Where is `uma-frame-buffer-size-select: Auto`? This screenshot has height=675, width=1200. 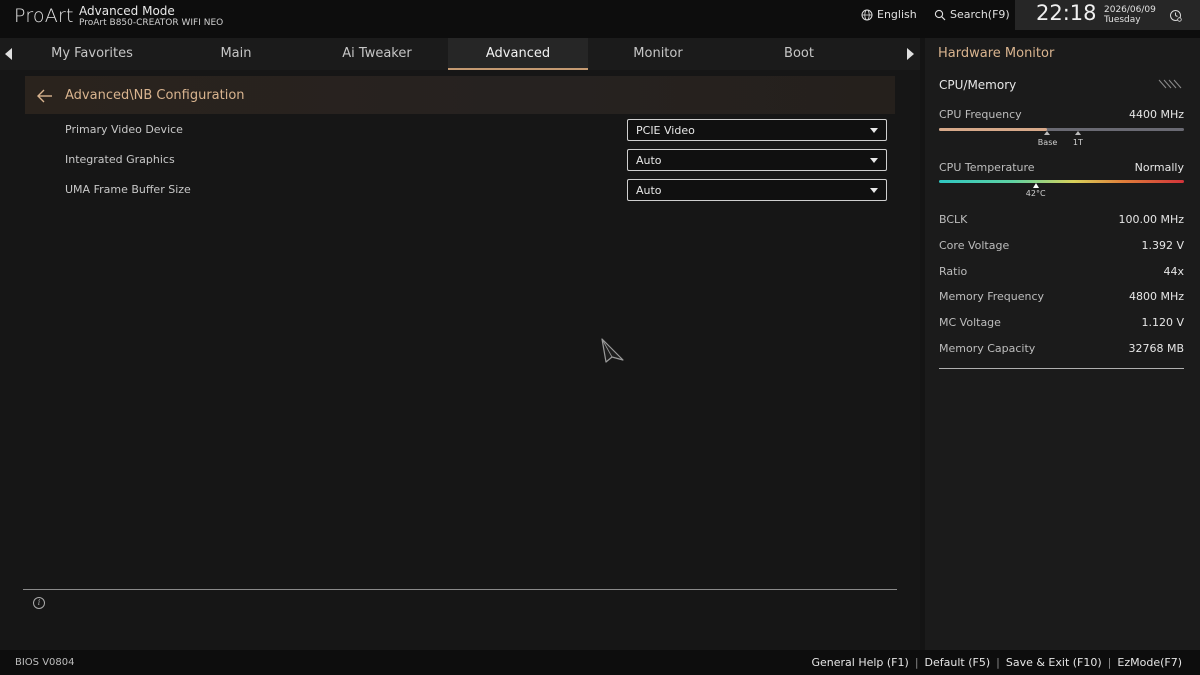
uma-frame-buffer-size-select: Auto is located at coordinates (757, 190).